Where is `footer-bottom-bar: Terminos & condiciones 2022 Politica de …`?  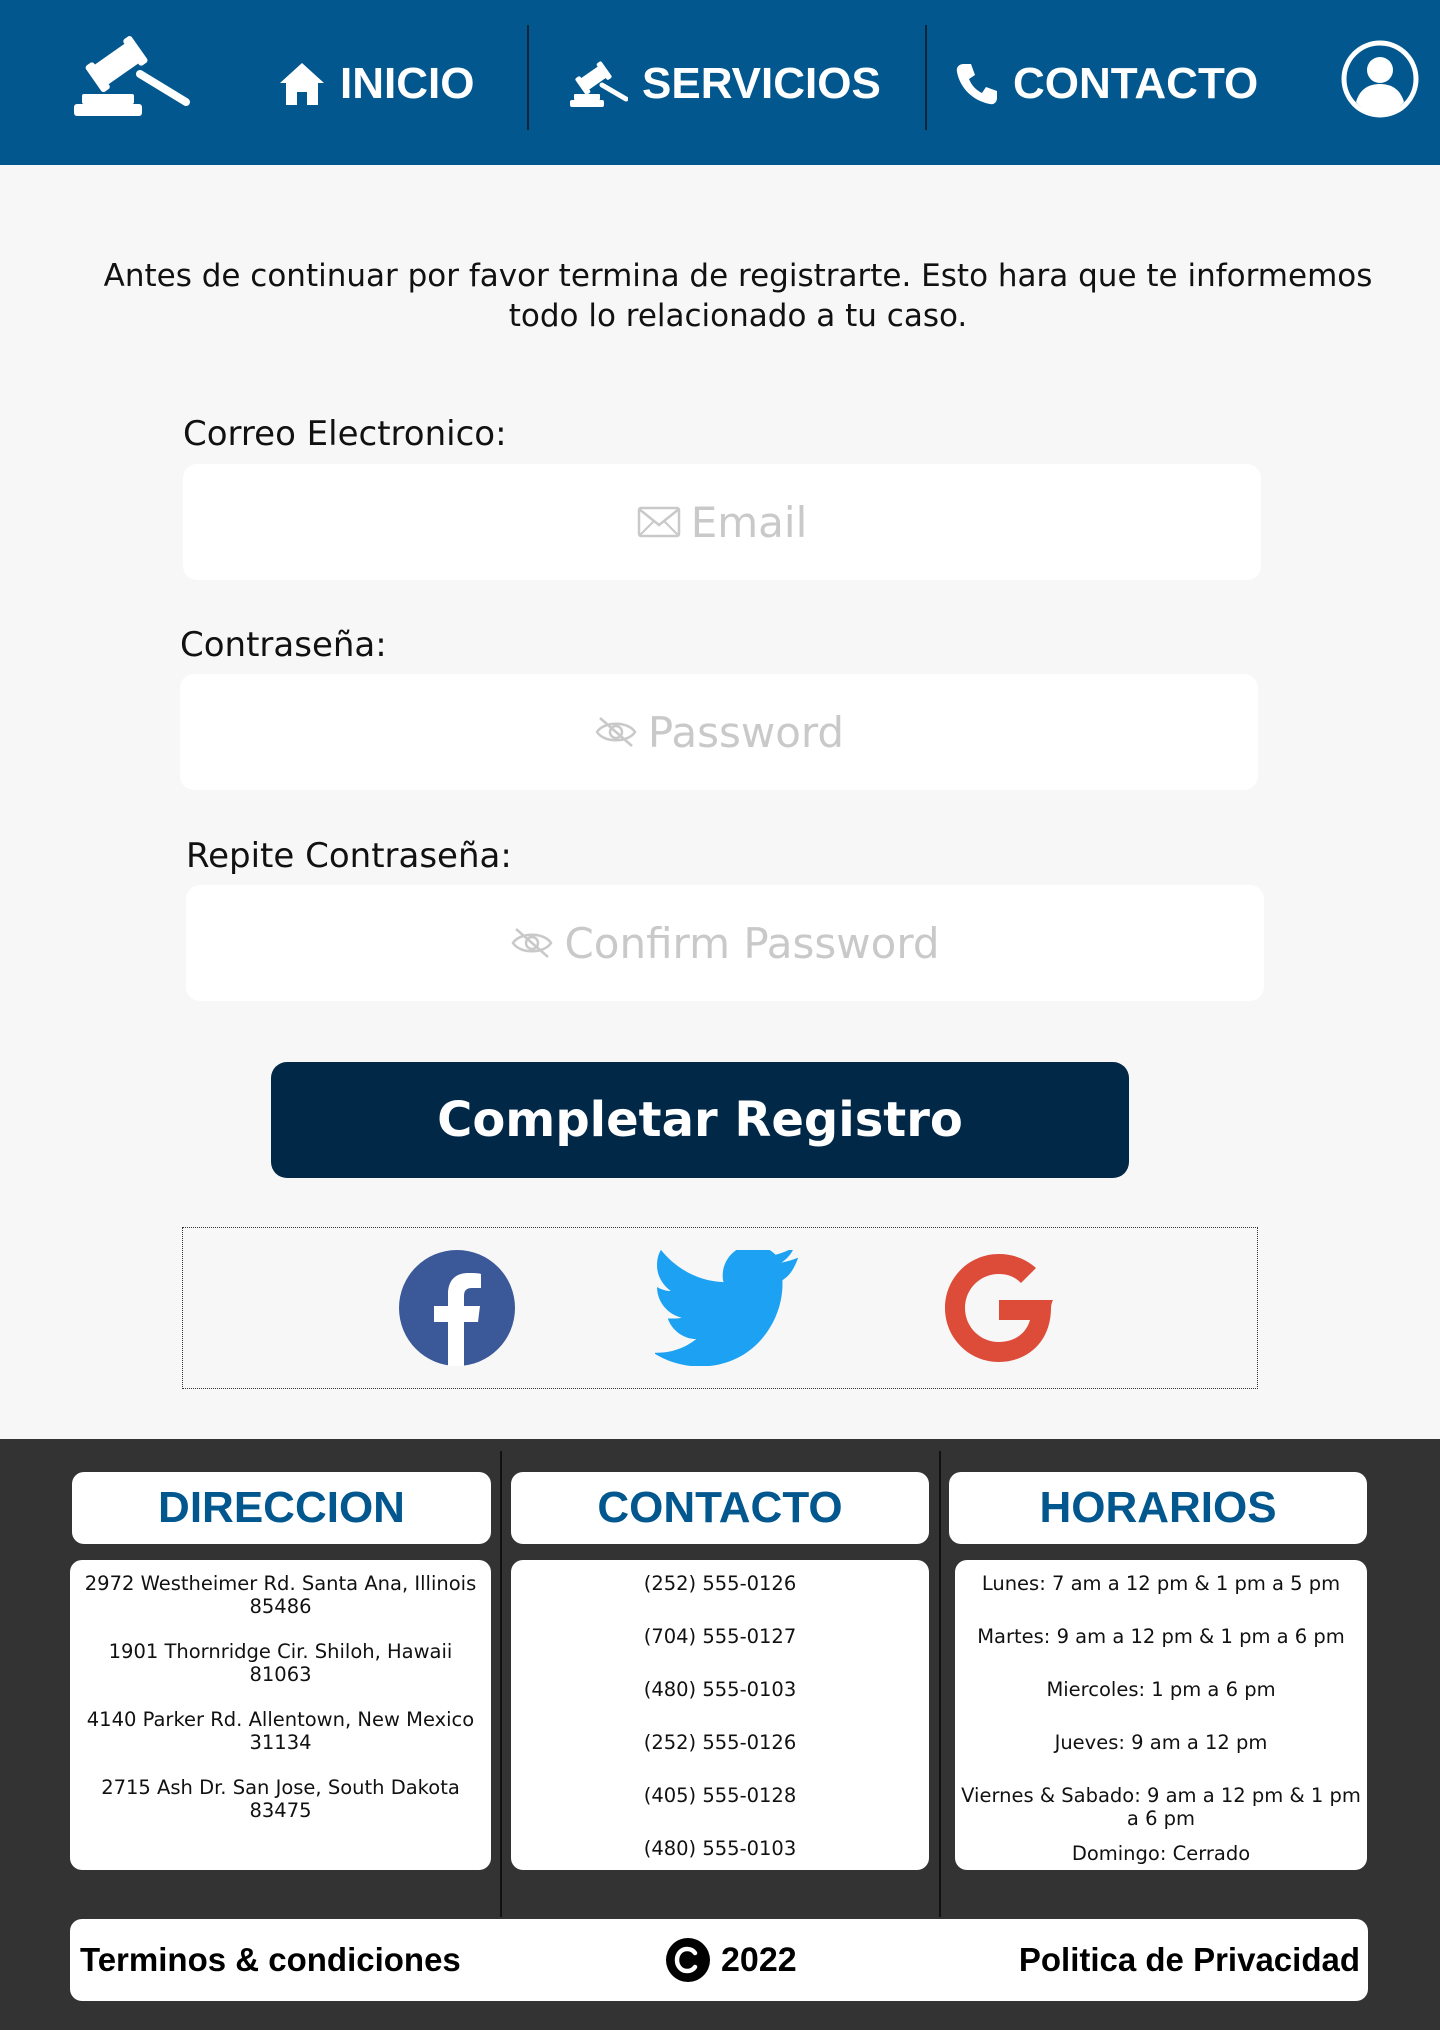 footer-bottom-bar: Terminos & condiciones 2022 Politica de … is located at coordinates (719, 1960).